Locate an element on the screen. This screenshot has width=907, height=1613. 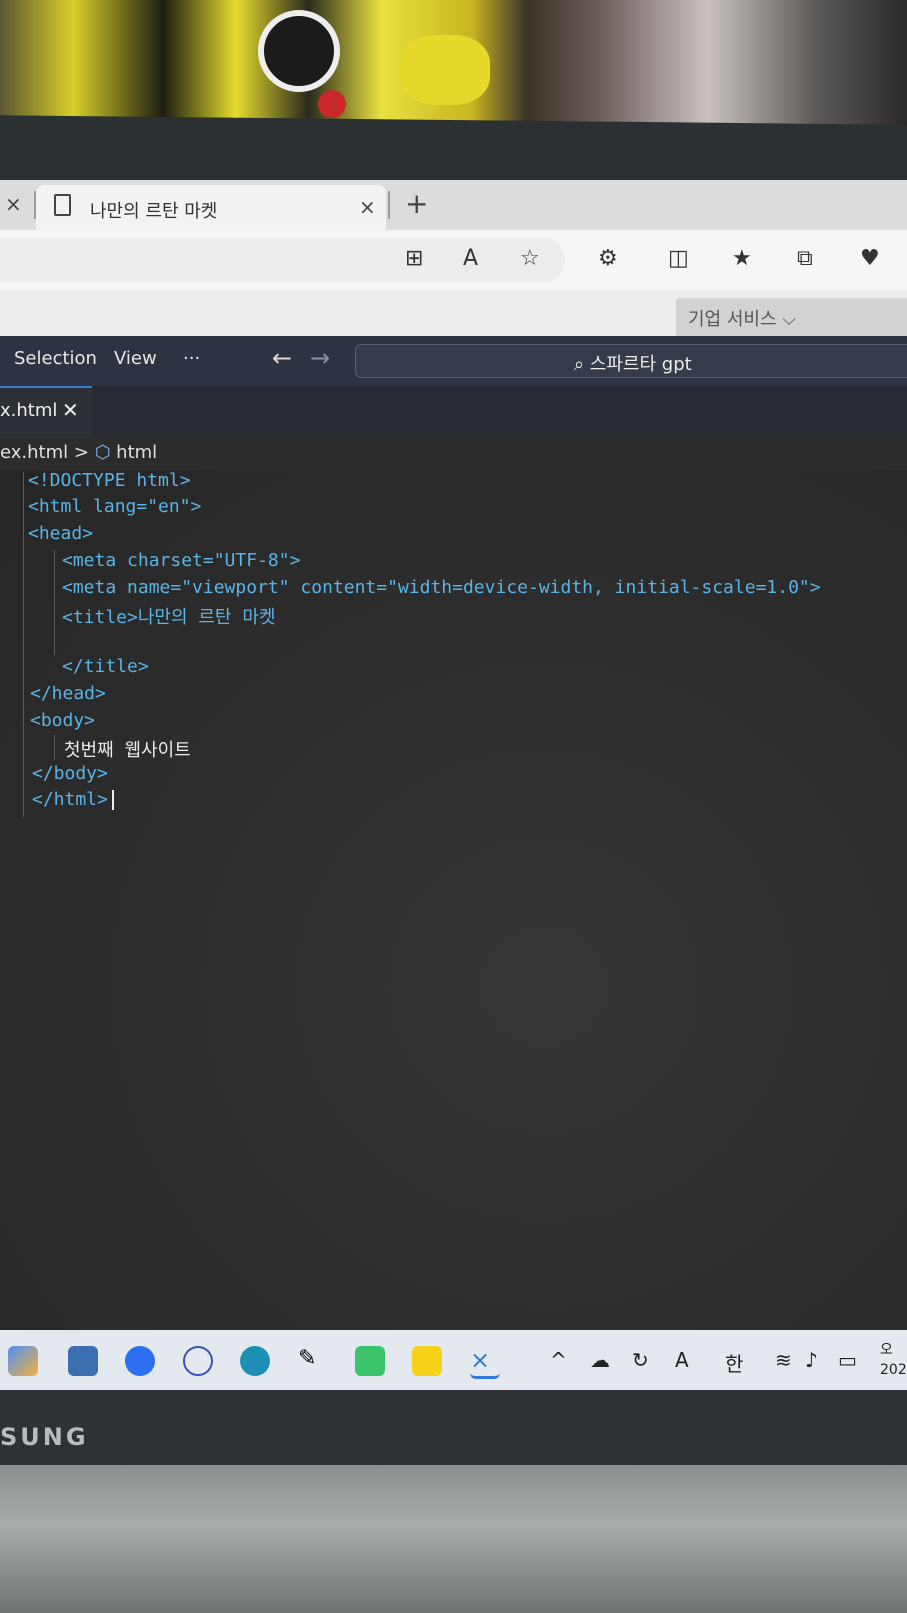
editor-tab-label: x.html is located at coordinates (29, 410).